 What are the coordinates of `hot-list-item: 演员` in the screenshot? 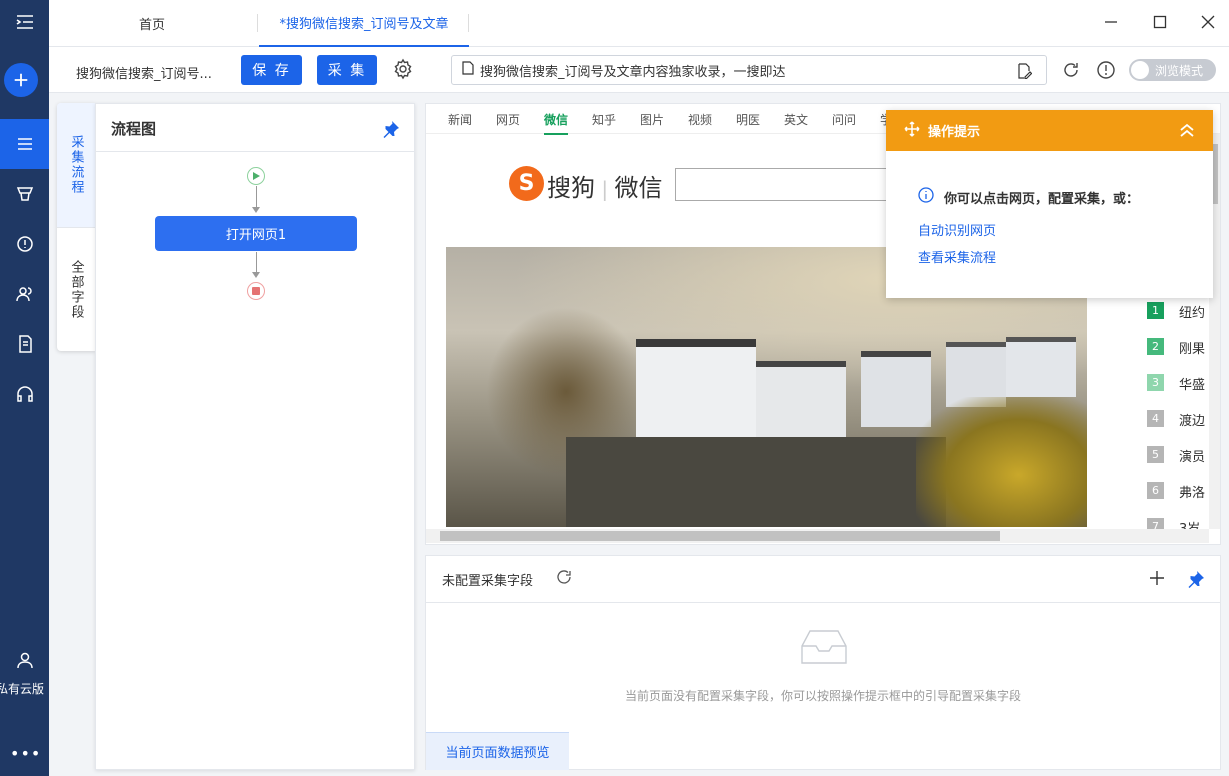 It's located at (1194, 455).